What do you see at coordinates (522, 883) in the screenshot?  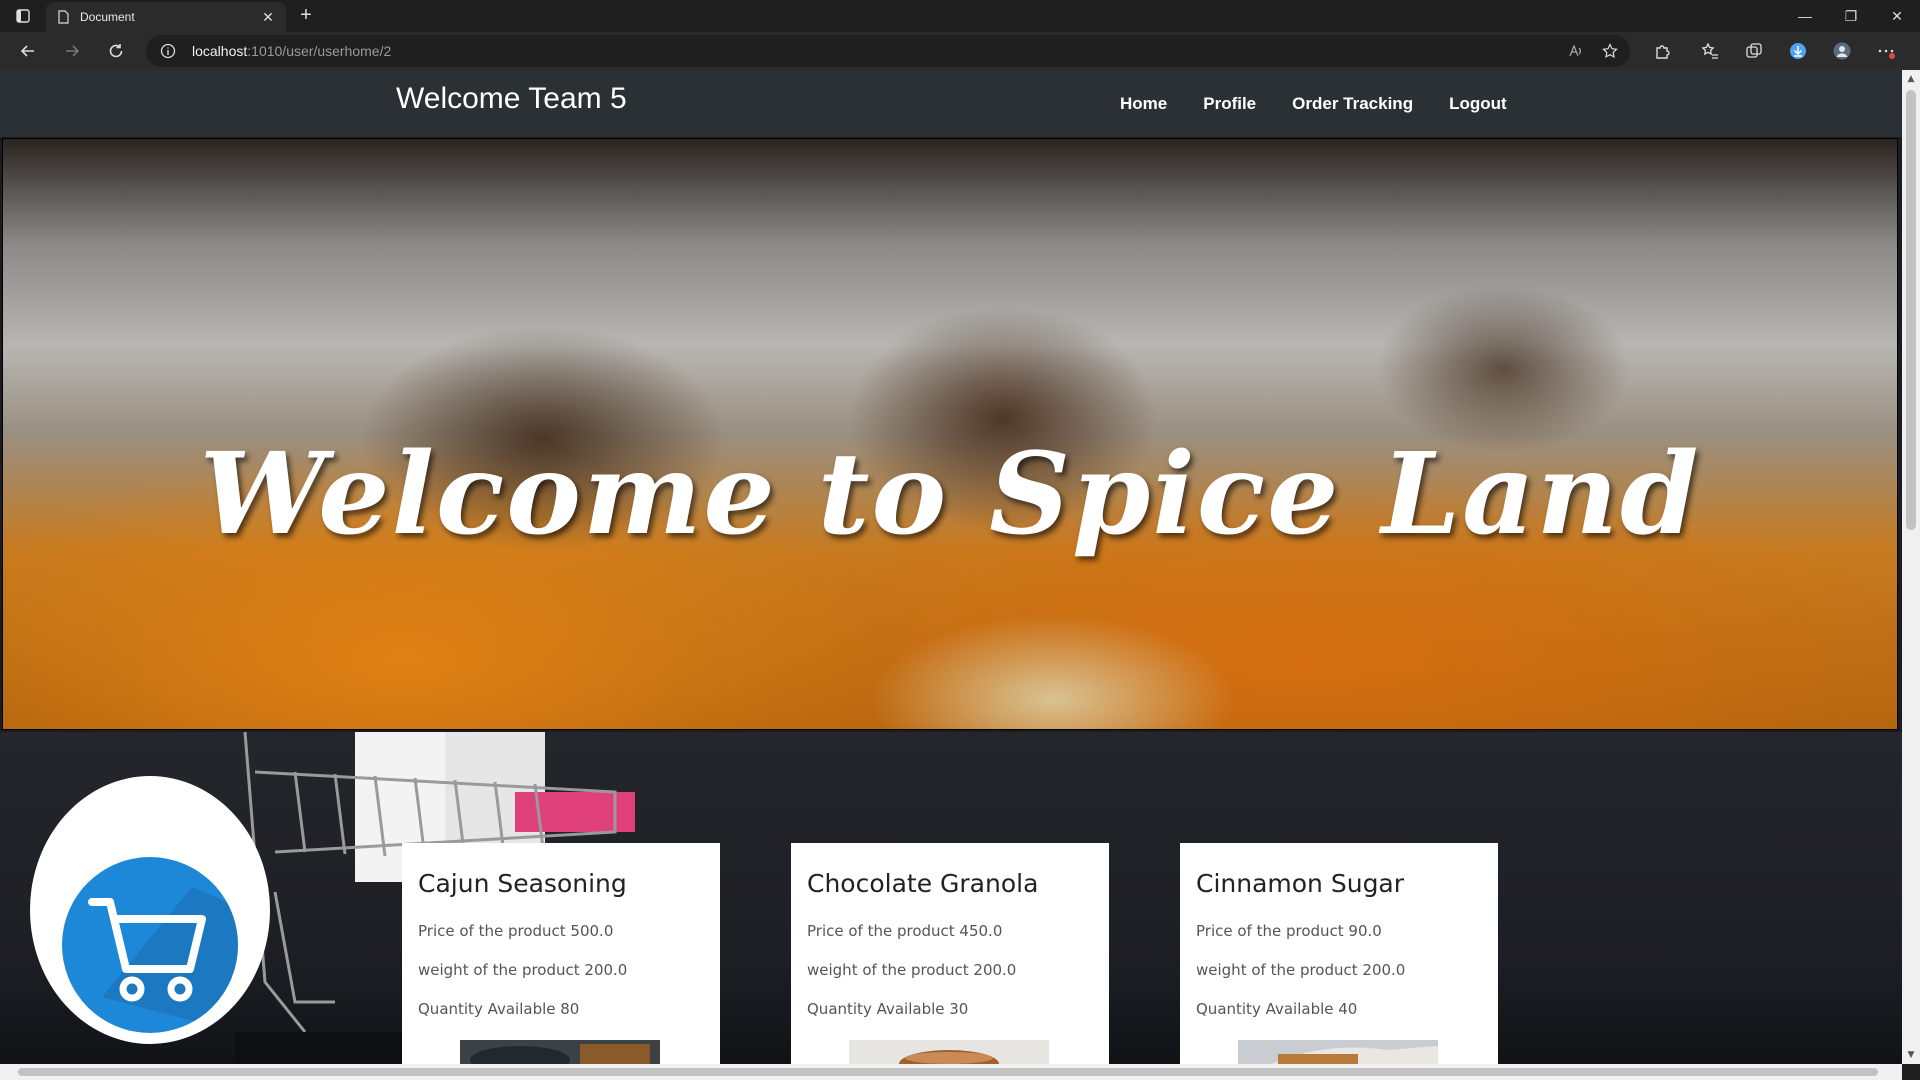 I see `product-name: Cajun Seasoning` at bounding box center [522, 883].